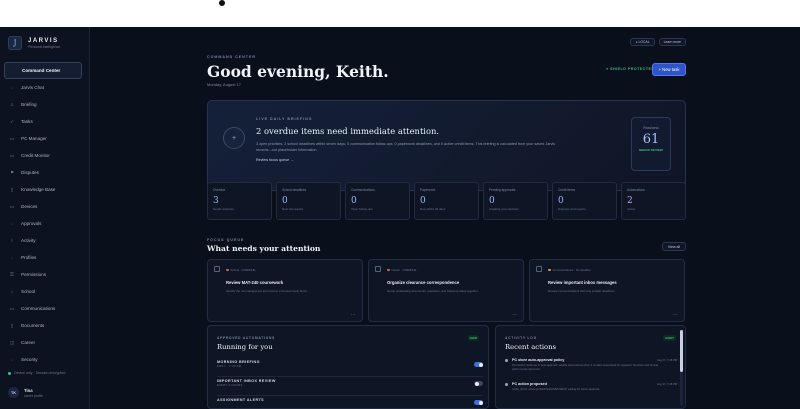 This screenshot has width=800, height=409. What do you see at coordinates (216, 201) in the screenshot?
I see `stat-value: 3` at bounding box center [216, 201].